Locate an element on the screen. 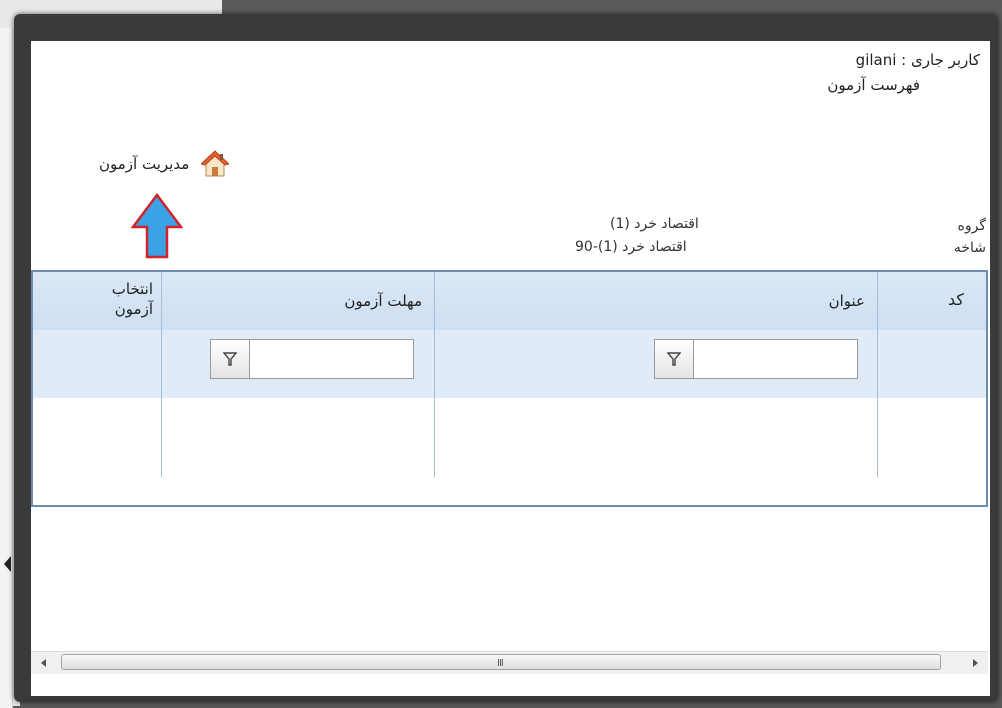  current-user-label: کاربر جاری : gilani is located at coordinates (917, 60).